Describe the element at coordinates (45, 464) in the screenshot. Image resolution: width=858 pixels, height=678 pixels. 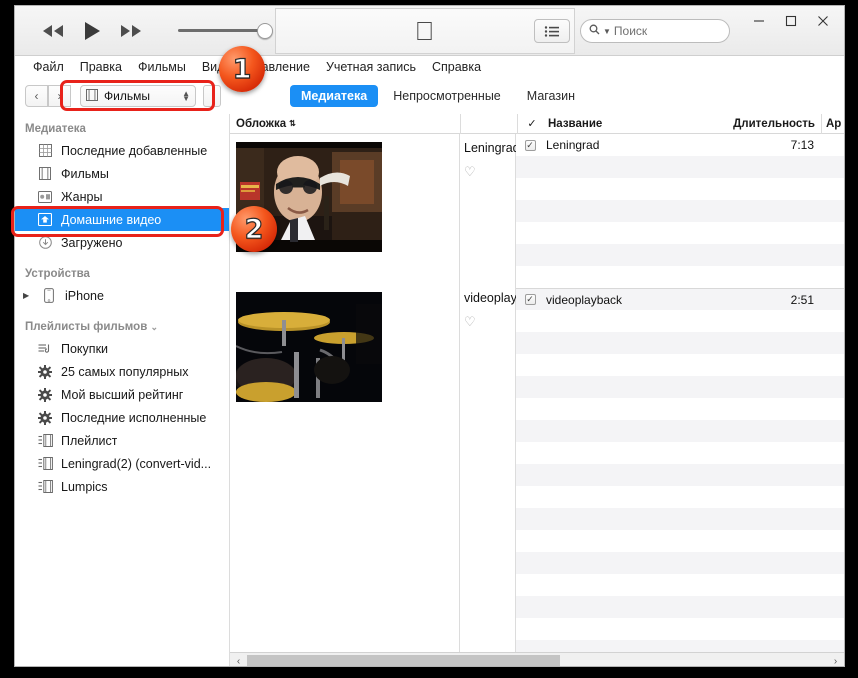
I see `playlist-icon` at that location.